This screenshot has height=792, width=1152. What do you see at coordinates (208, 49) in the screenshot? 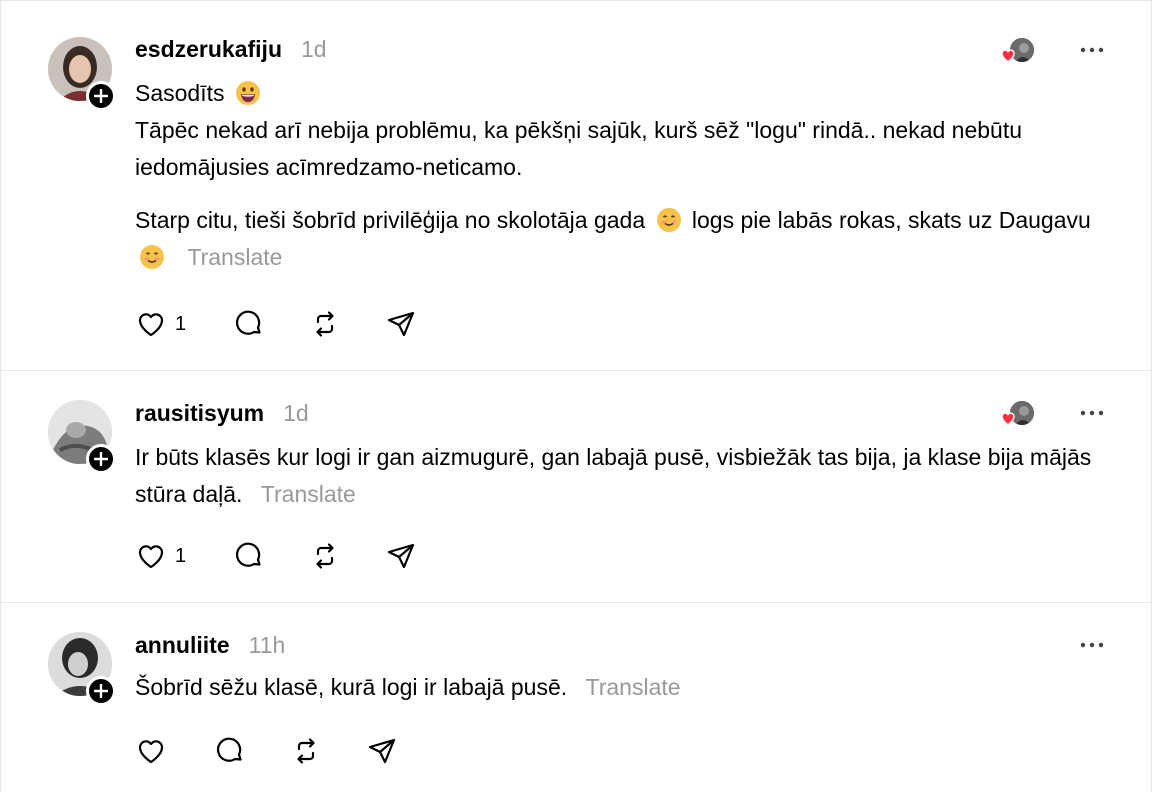
I see `username: esdzerukafiju` at bounding box center [208, 49].